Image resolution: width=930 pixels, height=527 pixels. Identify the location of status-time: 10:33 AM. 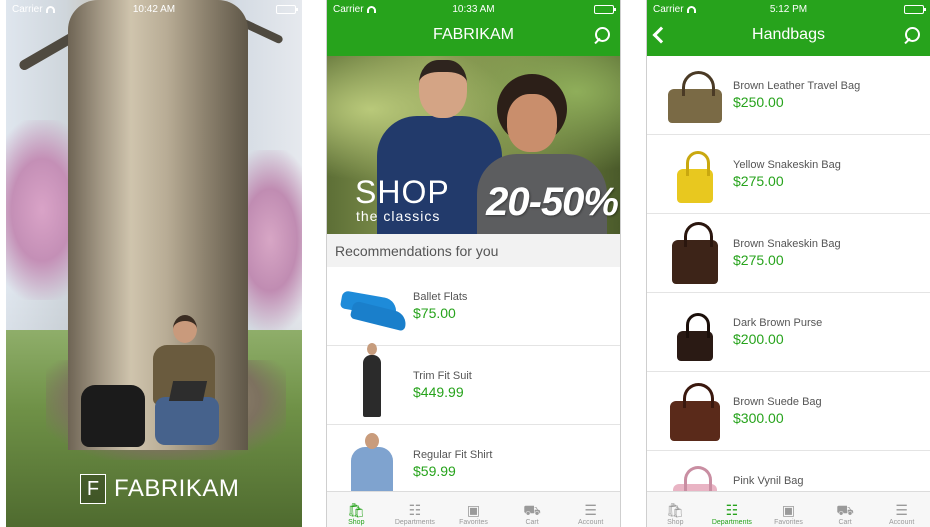
(473, 9).